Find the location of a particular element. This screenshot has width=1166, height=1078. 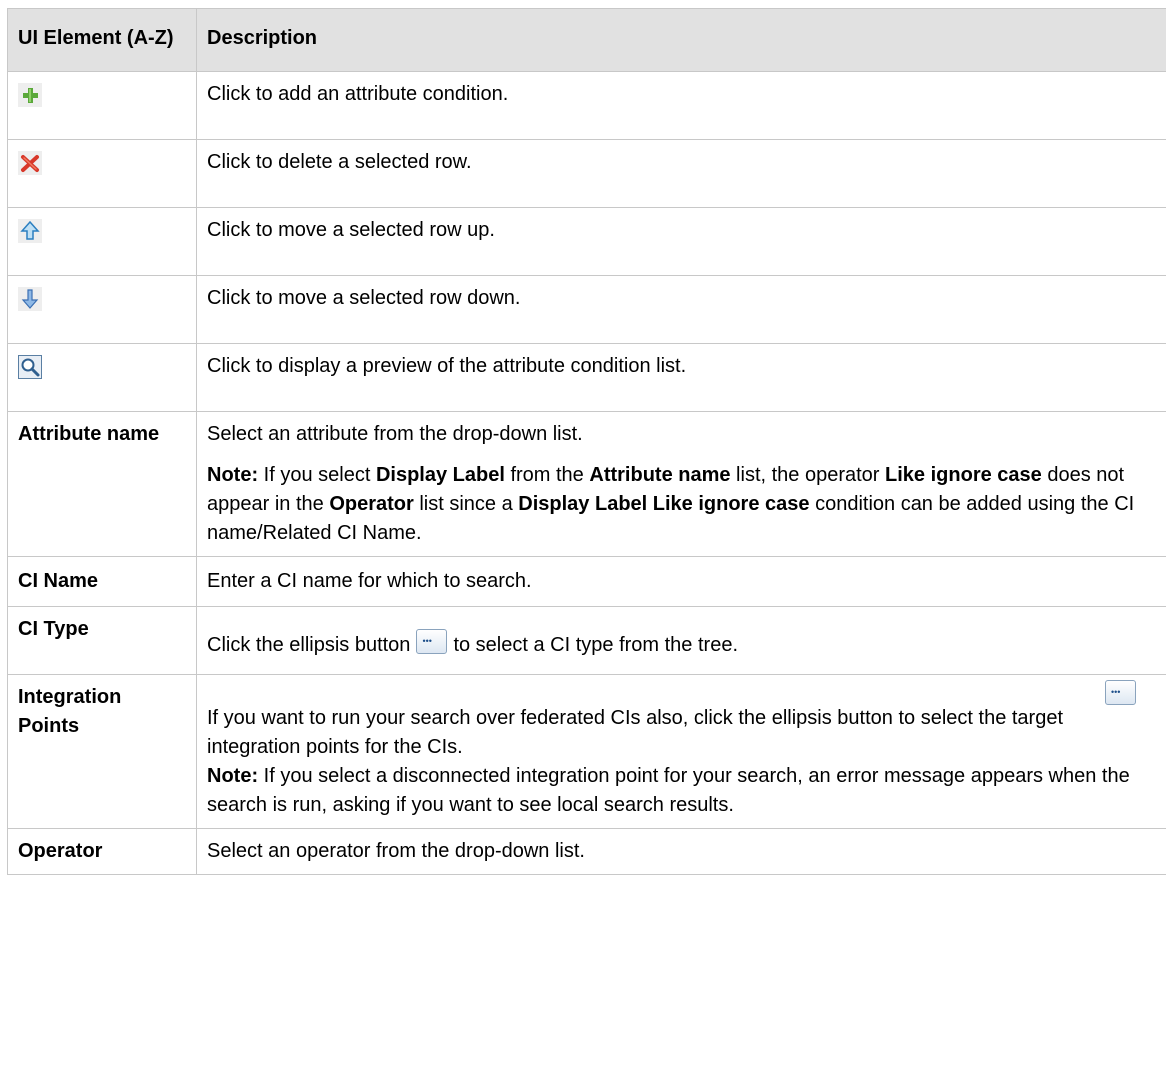

column-header-ui-element: UI Element (A-Z) is located at coordinates (102, 40).